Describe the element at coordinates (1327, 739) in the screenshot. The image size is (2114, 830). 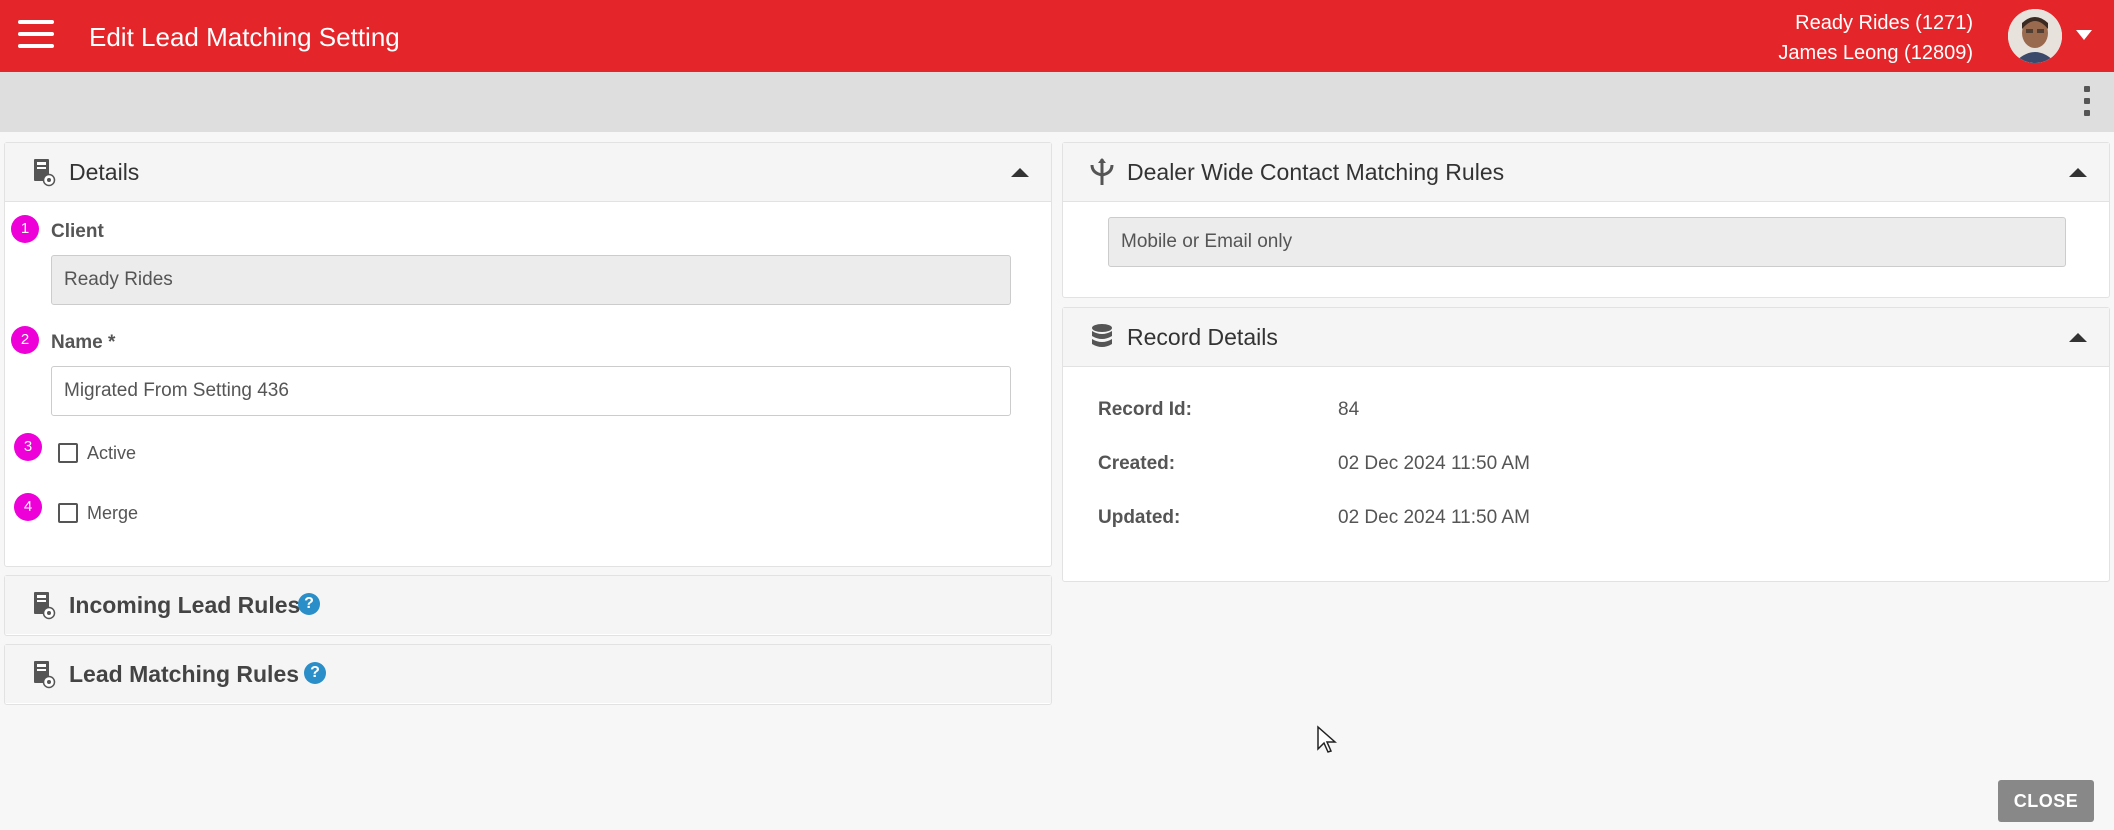
I see `mouse-cursor-icon` at that location.